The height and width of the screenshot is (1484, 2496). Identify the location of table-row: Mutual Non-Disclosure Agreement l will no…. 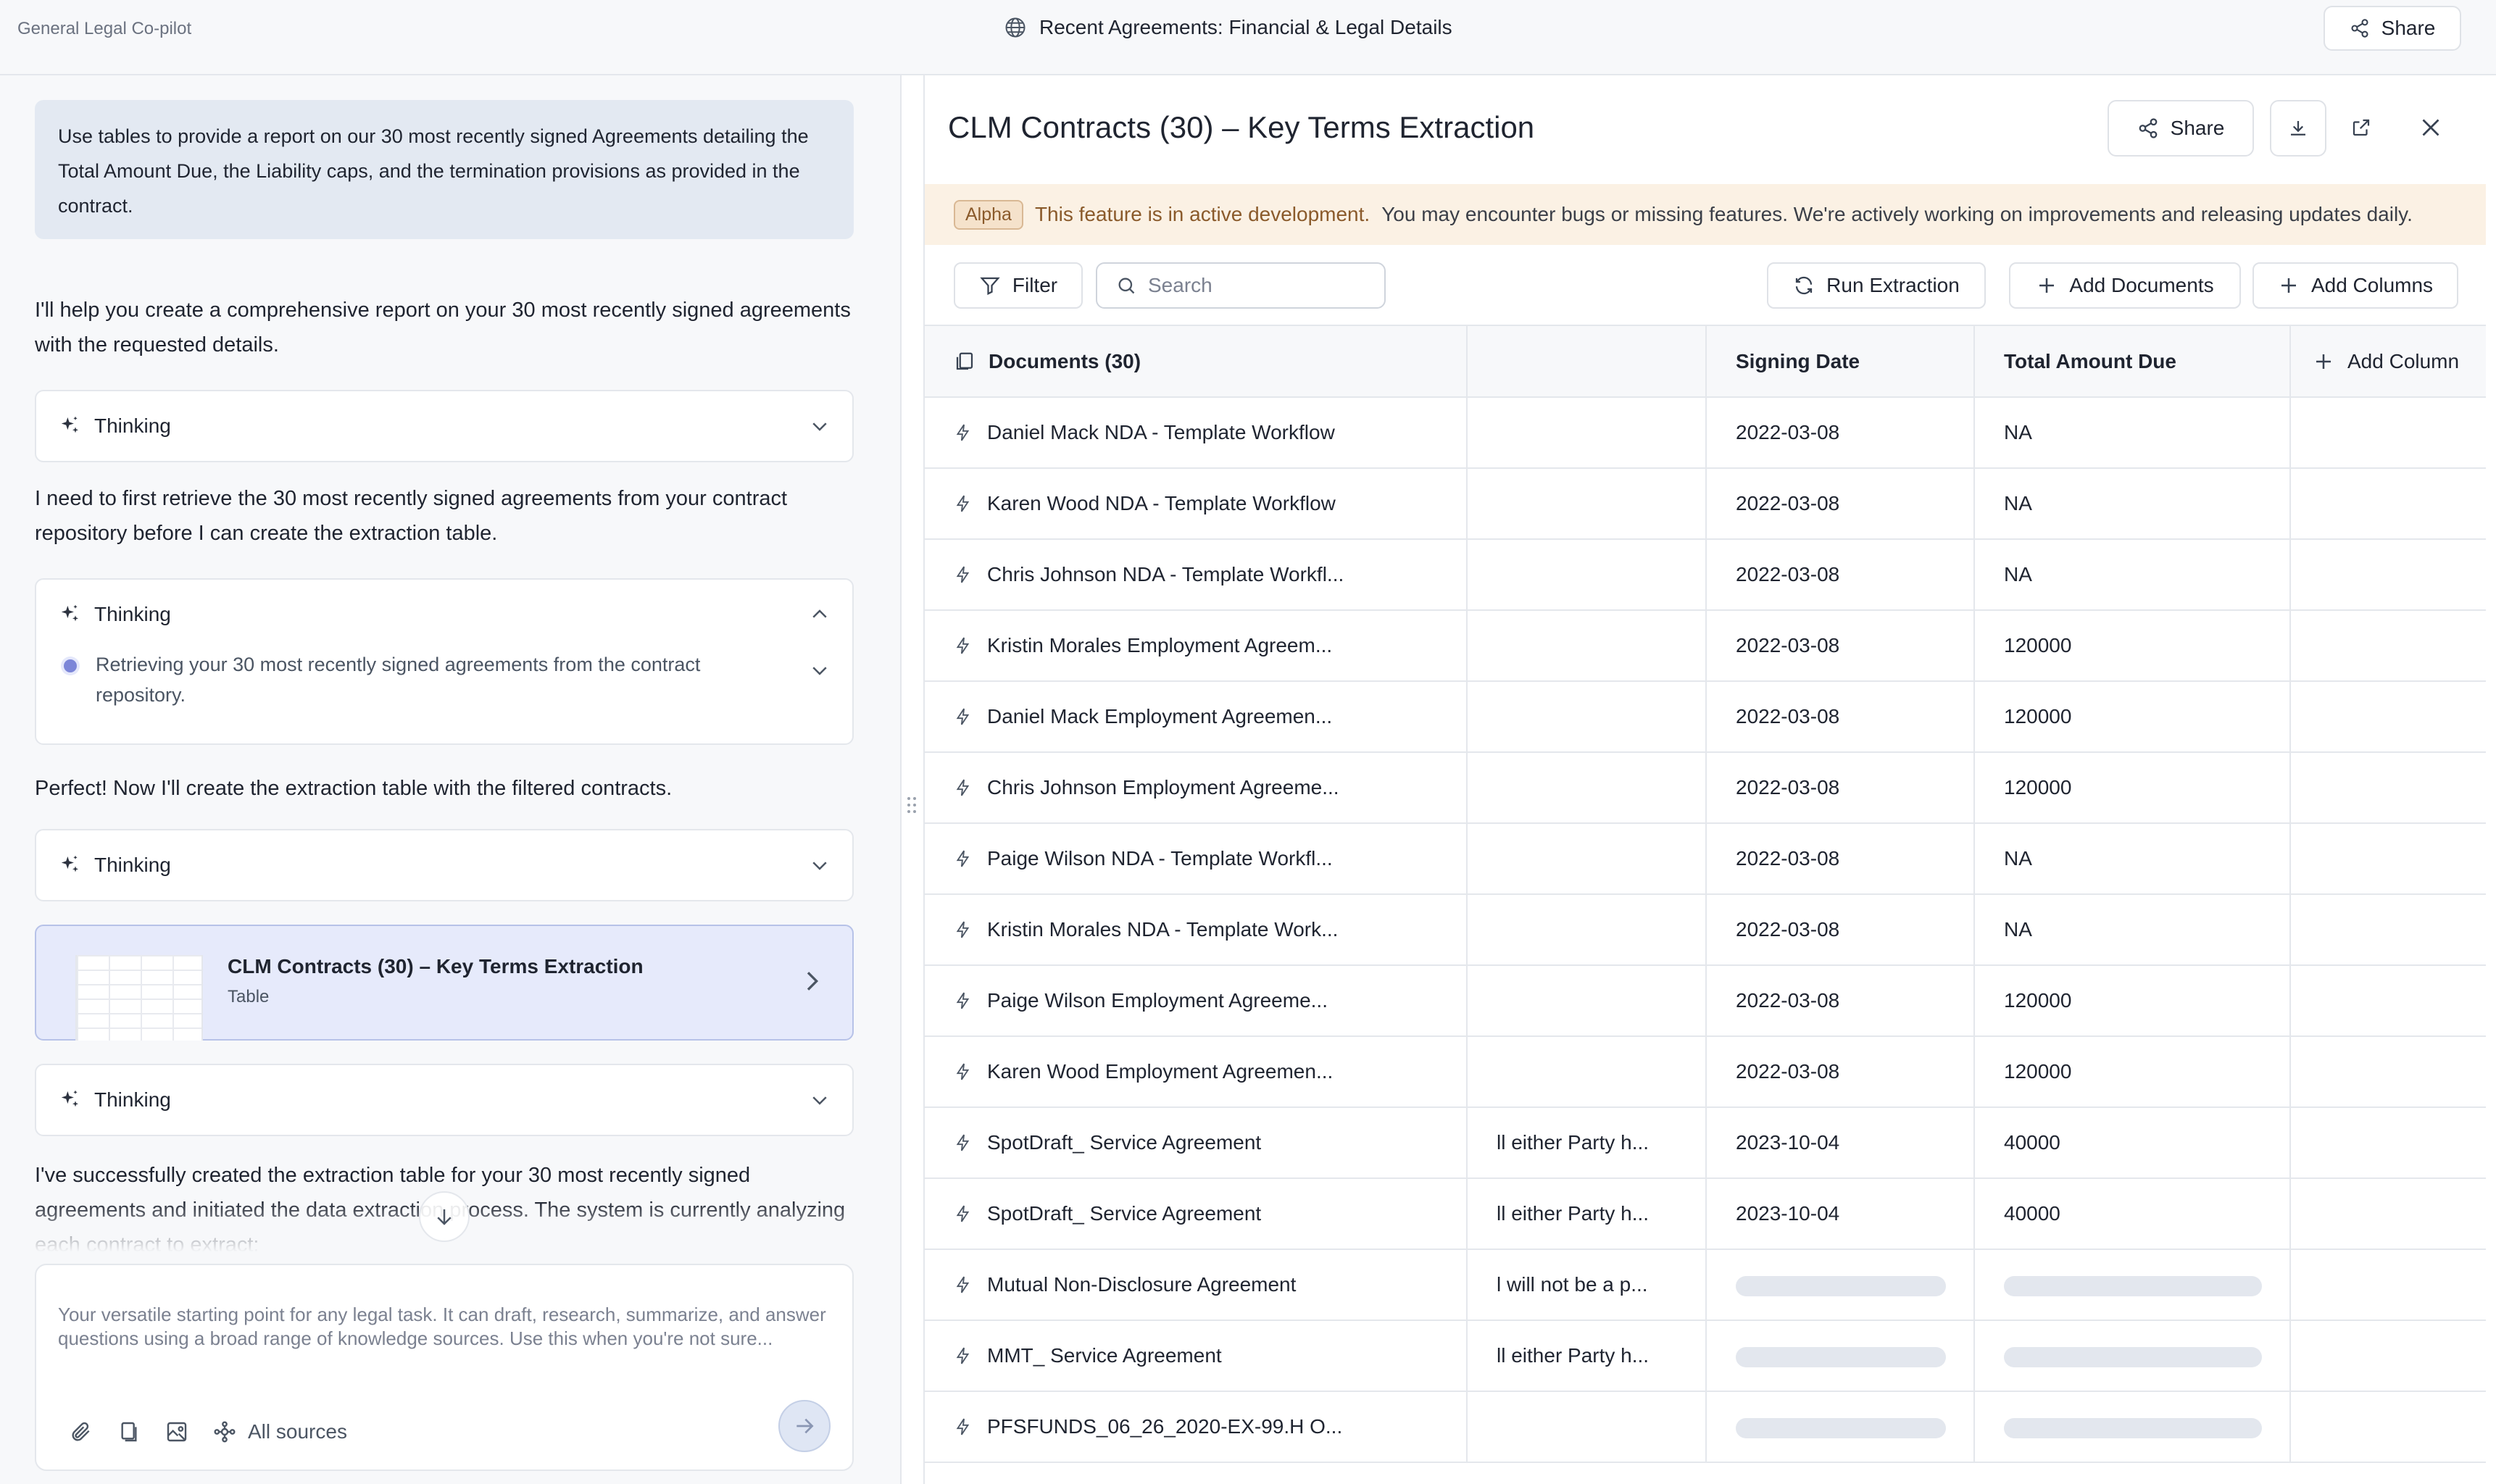
(1705, 1285).